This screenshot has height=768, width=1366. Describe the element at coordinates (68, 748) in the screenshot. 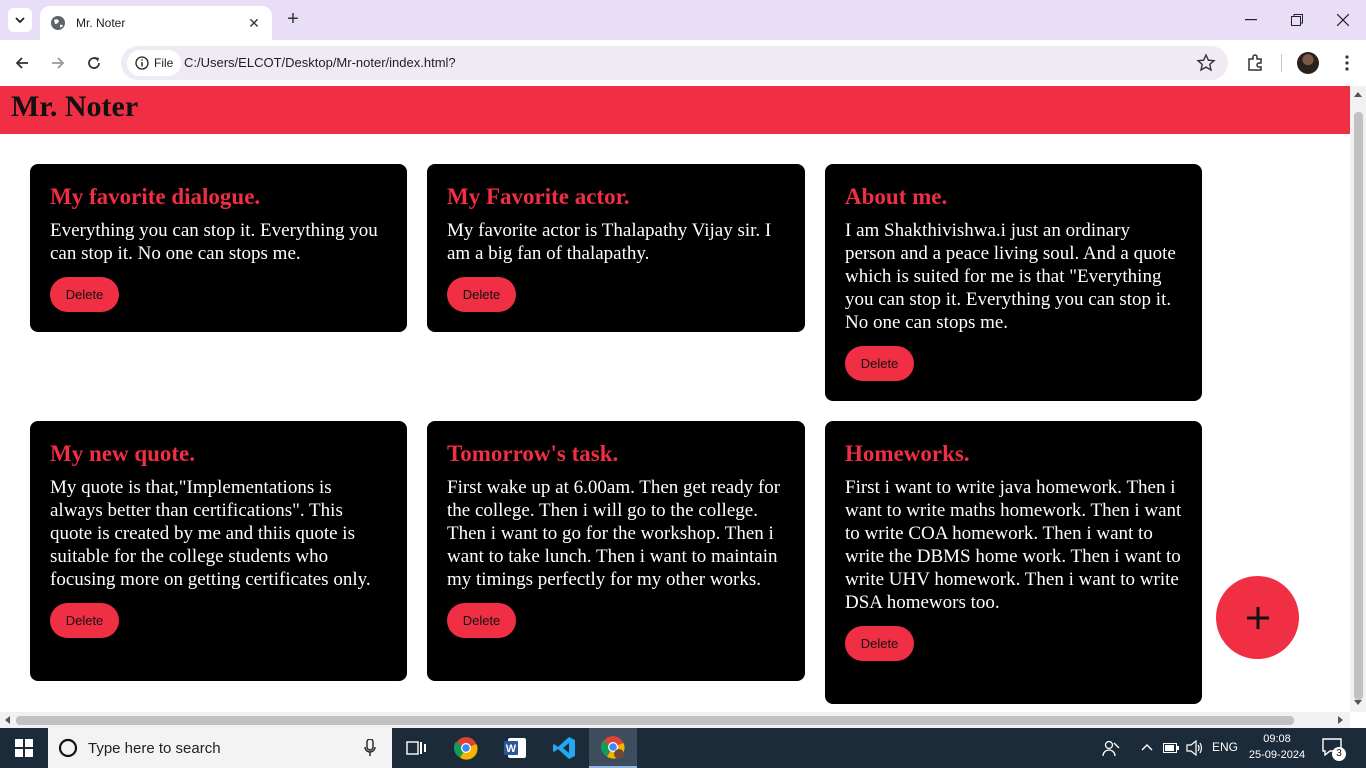

I see `search-circle-icon` at that location.